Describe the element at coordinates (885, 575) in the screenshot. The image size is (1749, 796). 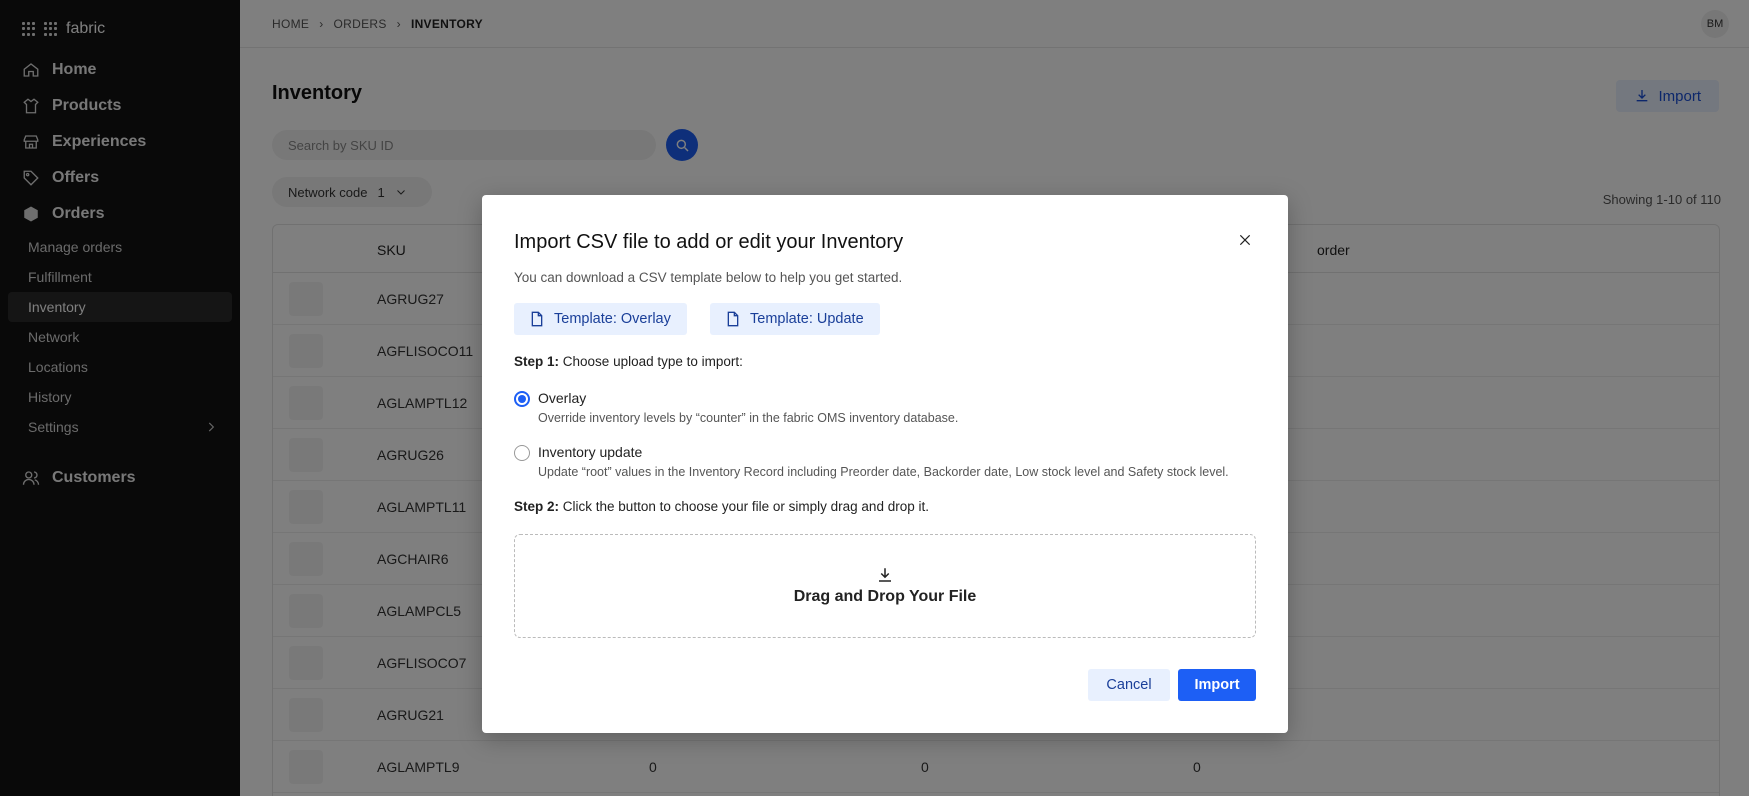
I see `download-icon` at that location.